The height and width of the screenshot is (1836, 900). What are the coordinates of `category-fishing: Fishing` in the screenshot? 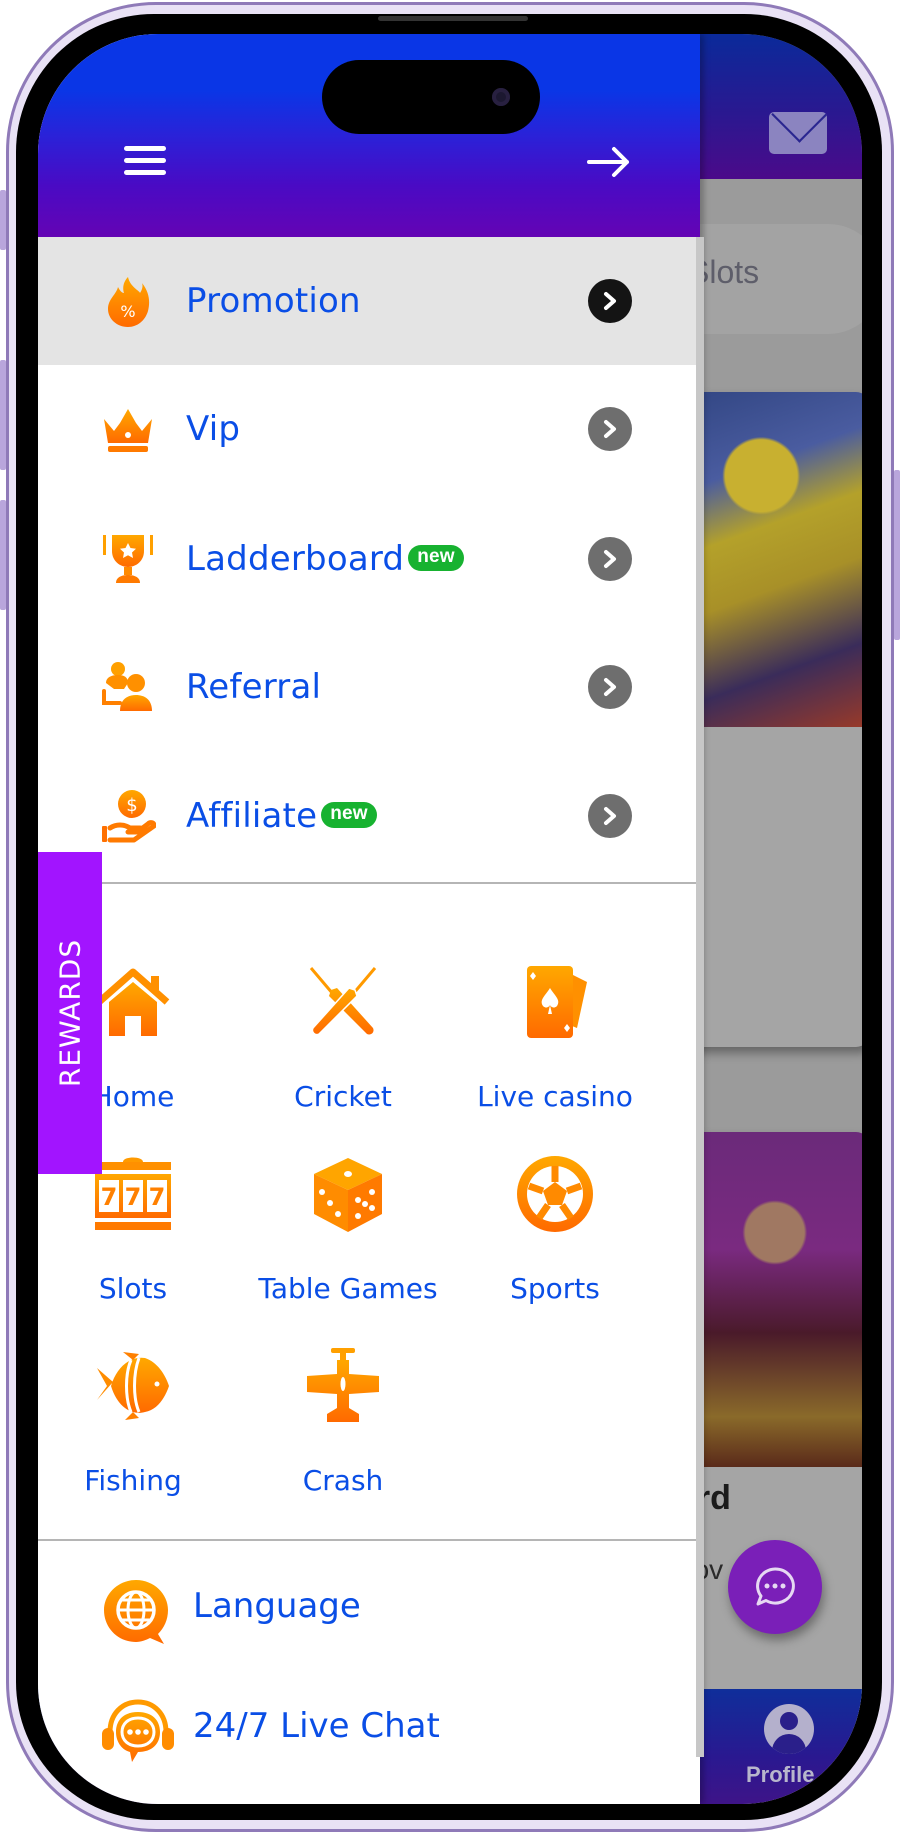 It's located at (138, 1433).